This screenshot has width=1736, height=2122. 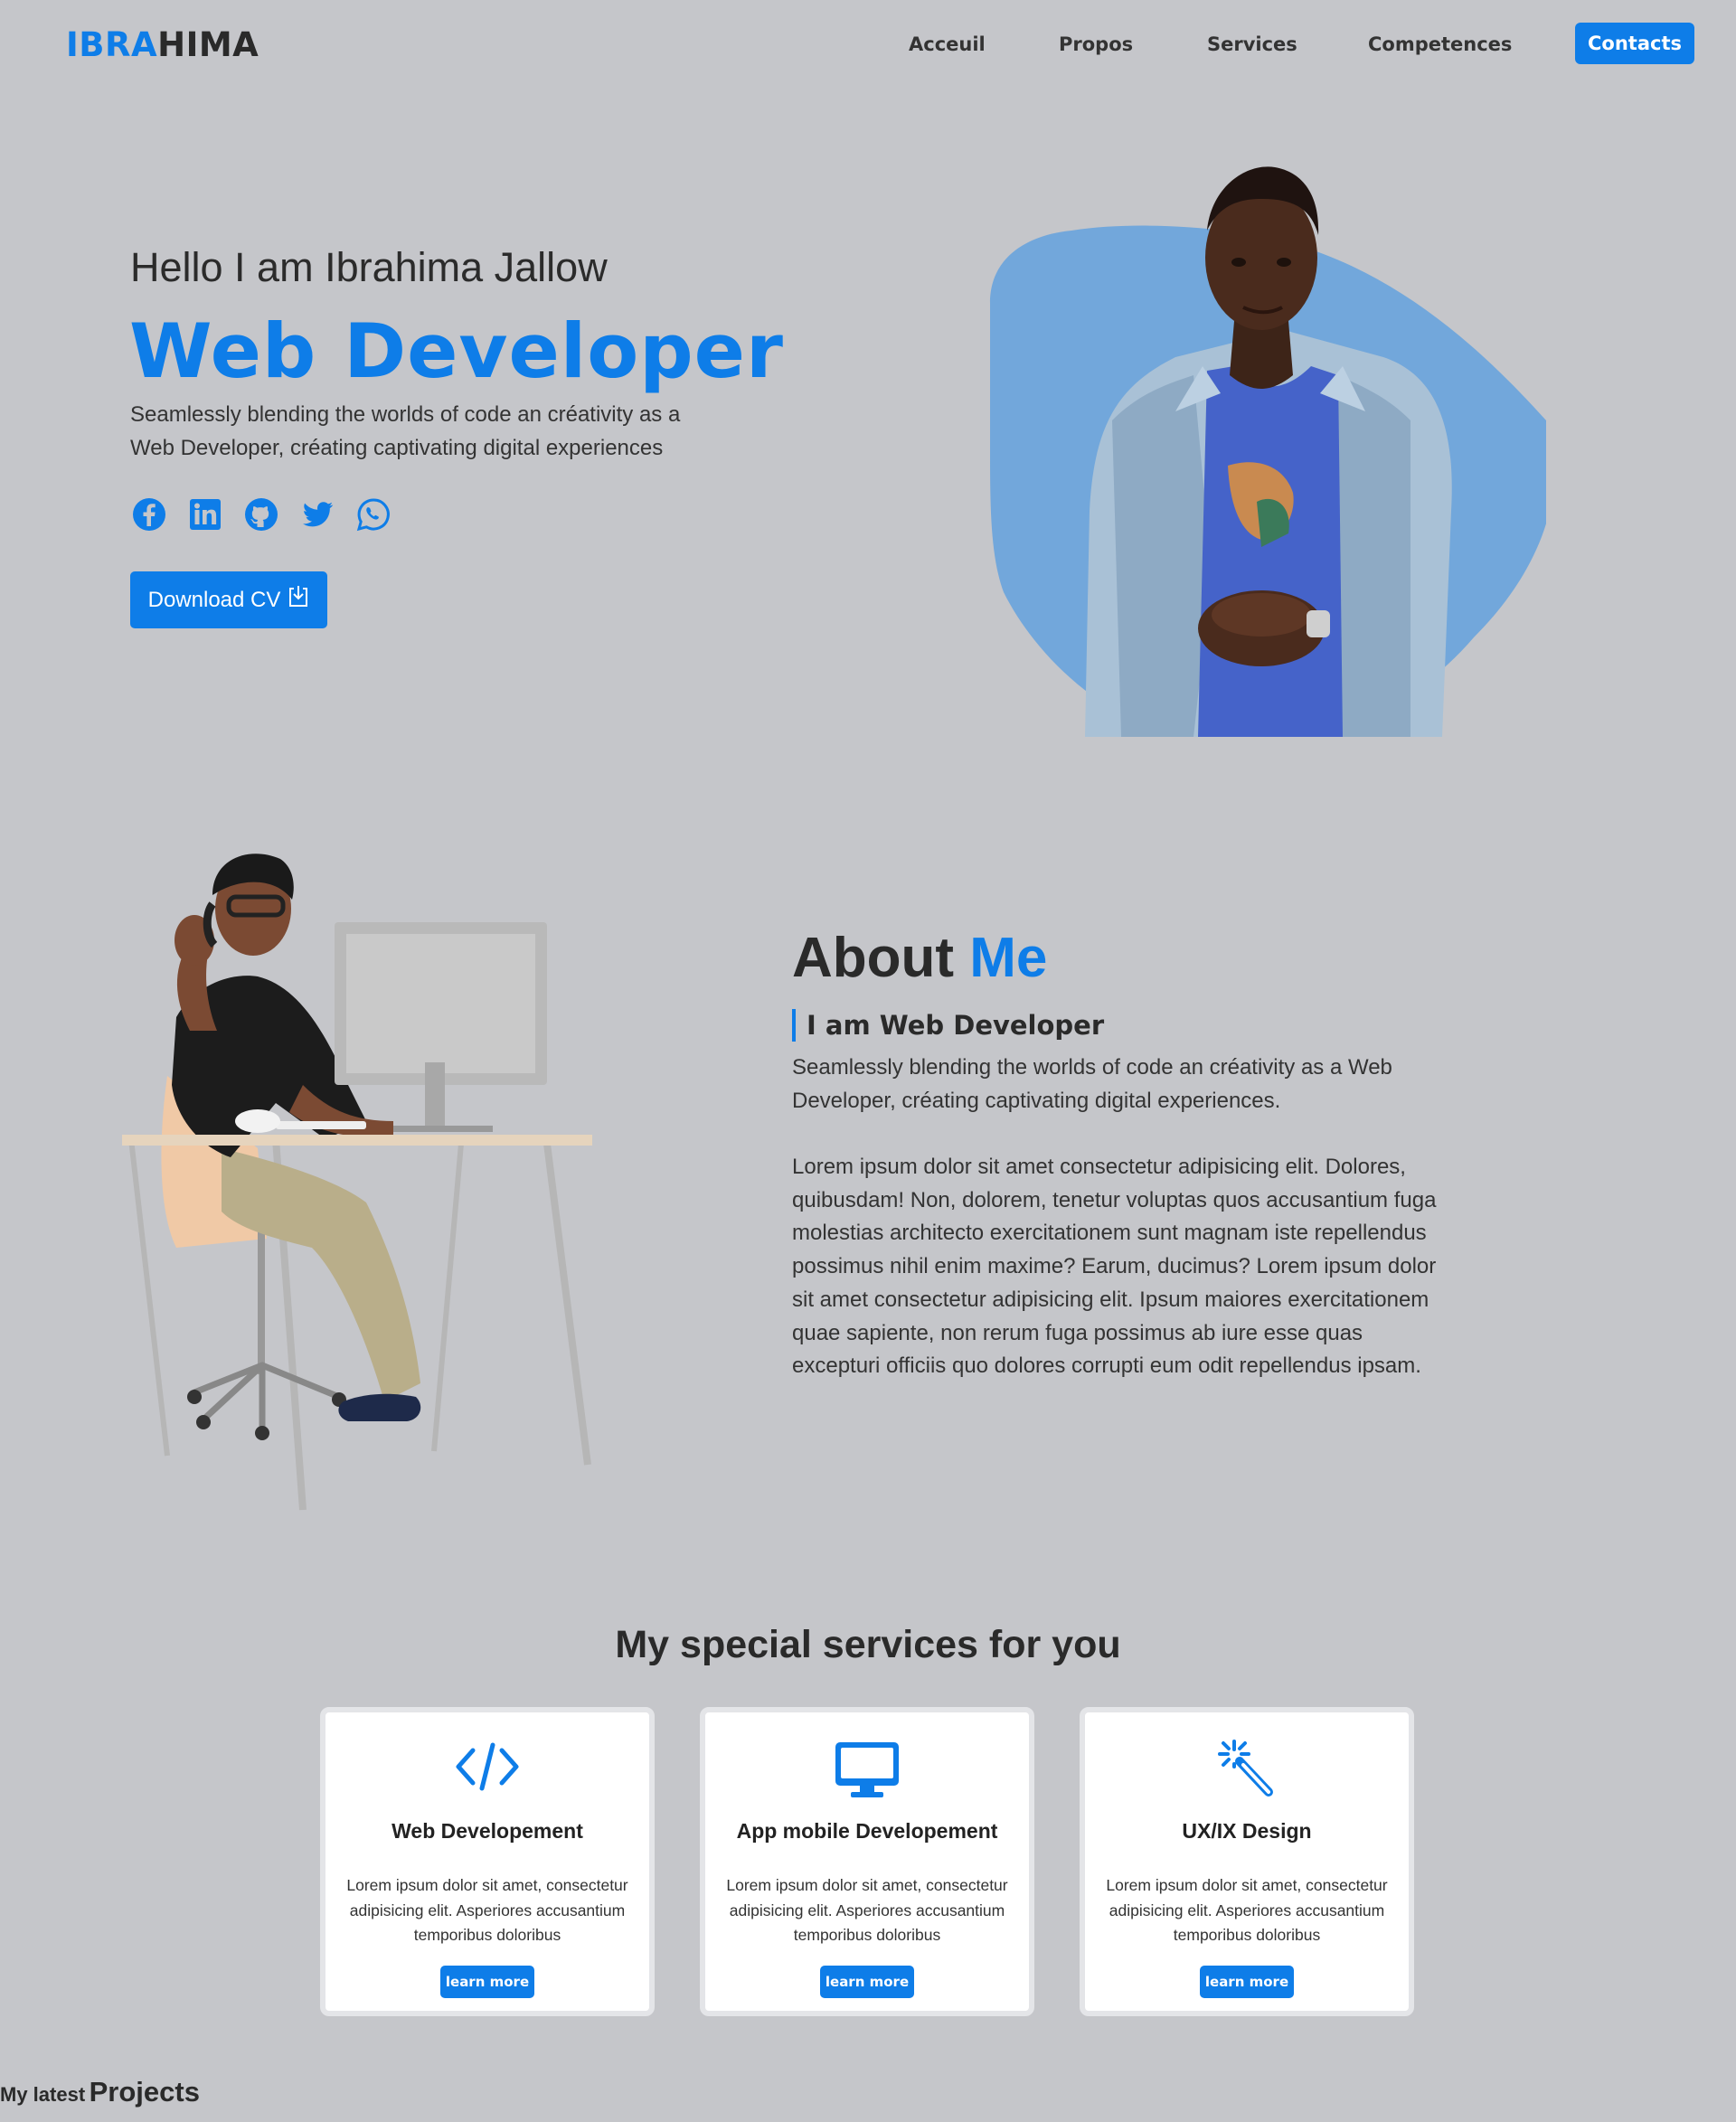 I want to click on hero-portrait, so click(x=1270, y=435).